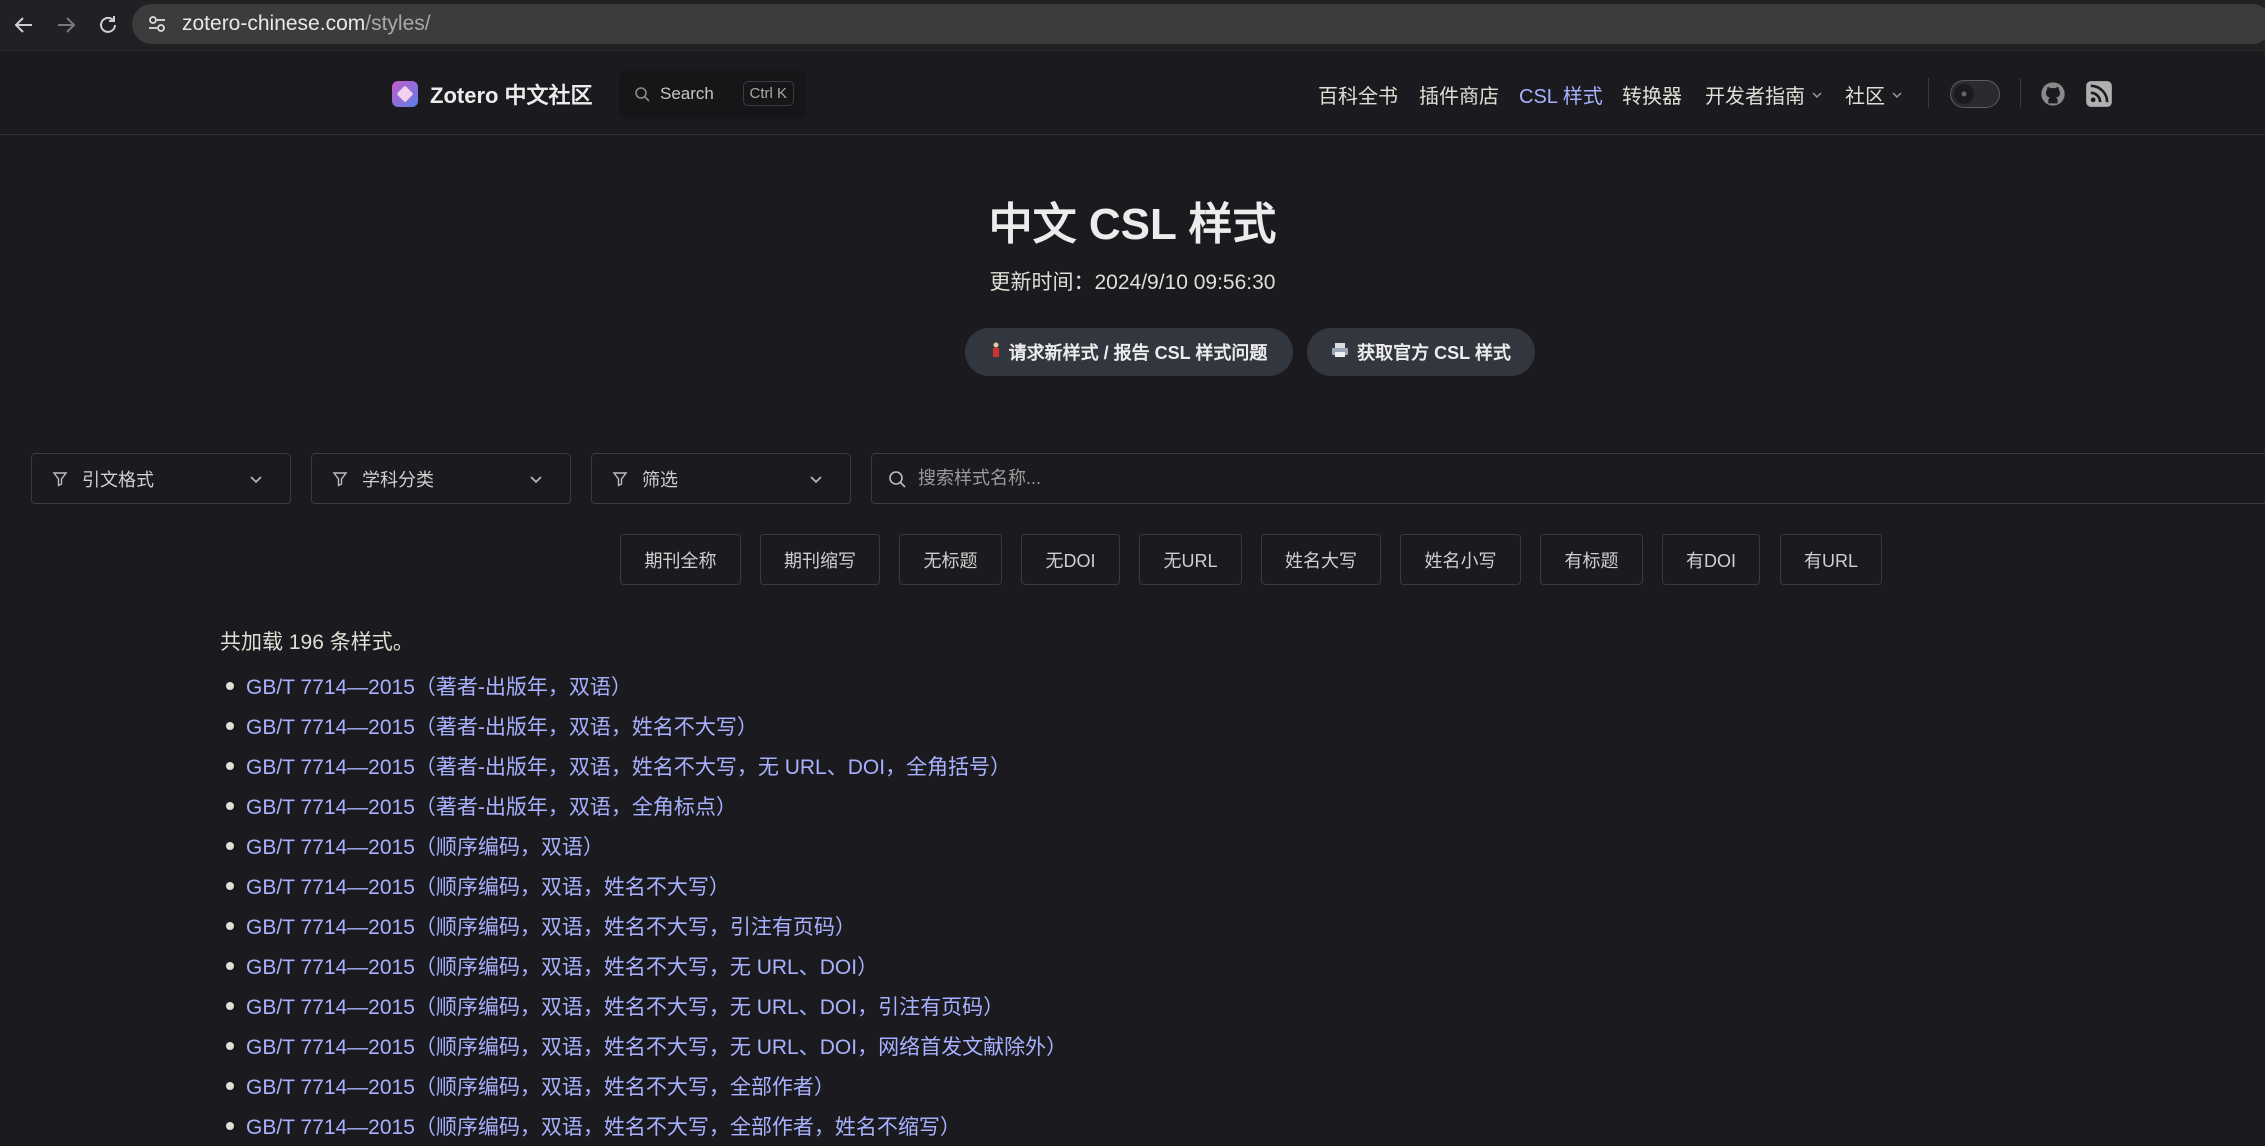 The image size is (2265, 1146). I want to click on filter-label: 筛选, so click(660, 479).